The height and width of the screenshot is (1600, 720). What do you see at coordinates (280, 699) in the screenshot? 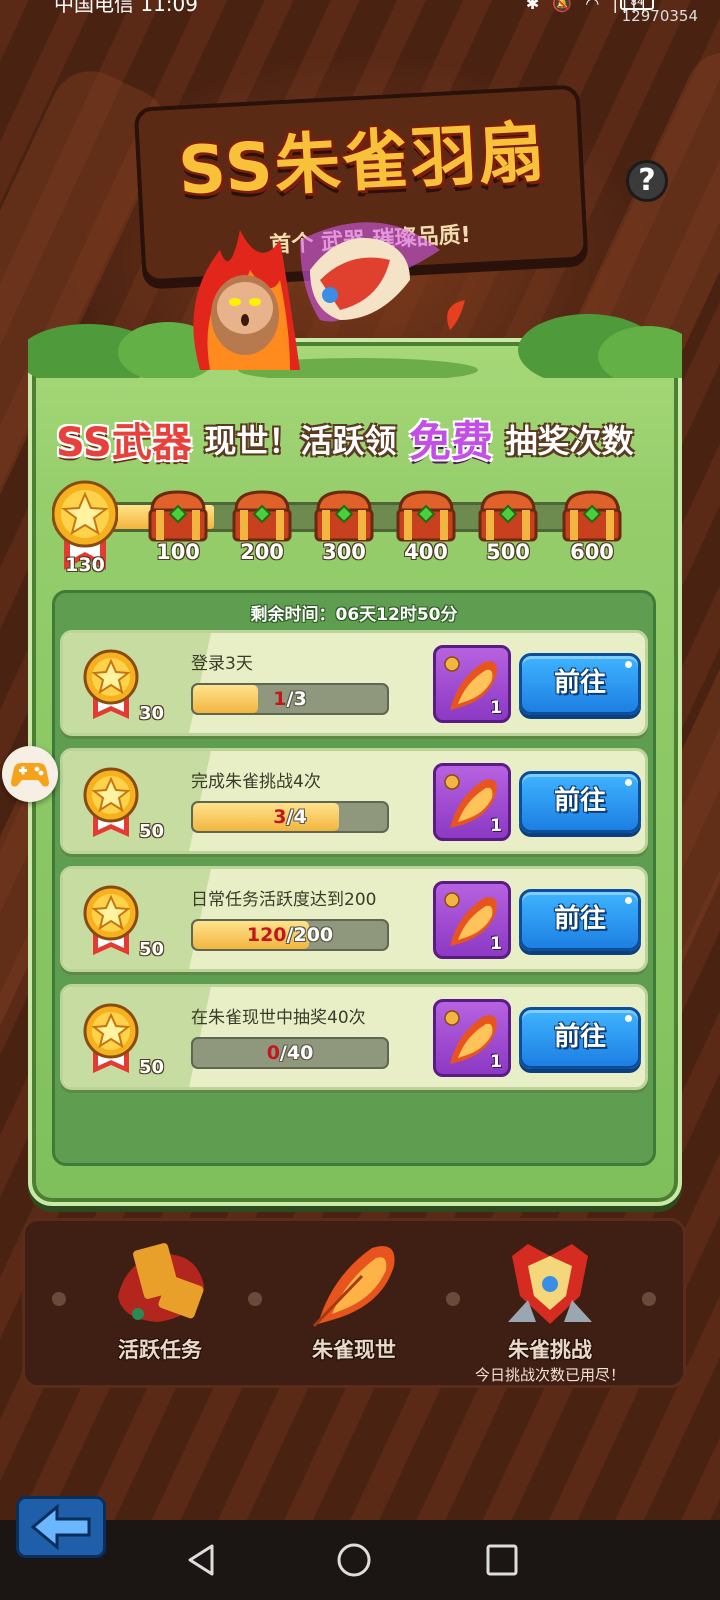
I see `task-progress-current: 1` at bounding box center [280, 699].